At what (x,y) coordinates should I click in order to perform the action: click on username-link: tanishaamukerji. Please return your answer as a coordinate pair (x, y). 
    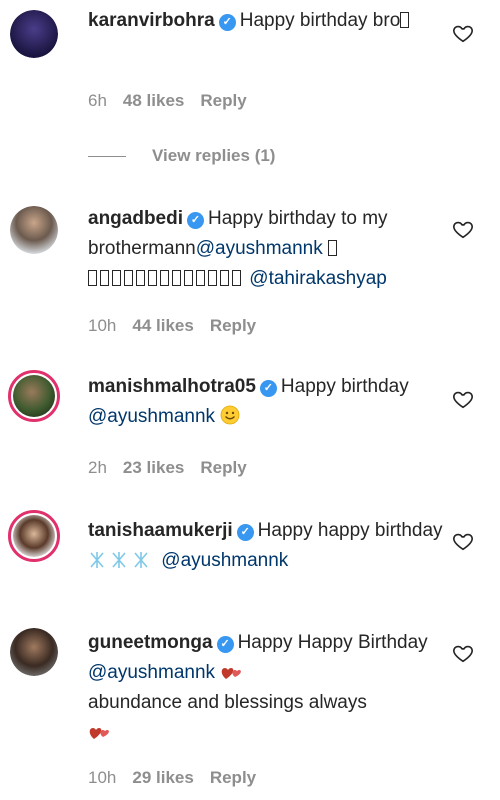
    Looking at the image, I should click on (160, 530).